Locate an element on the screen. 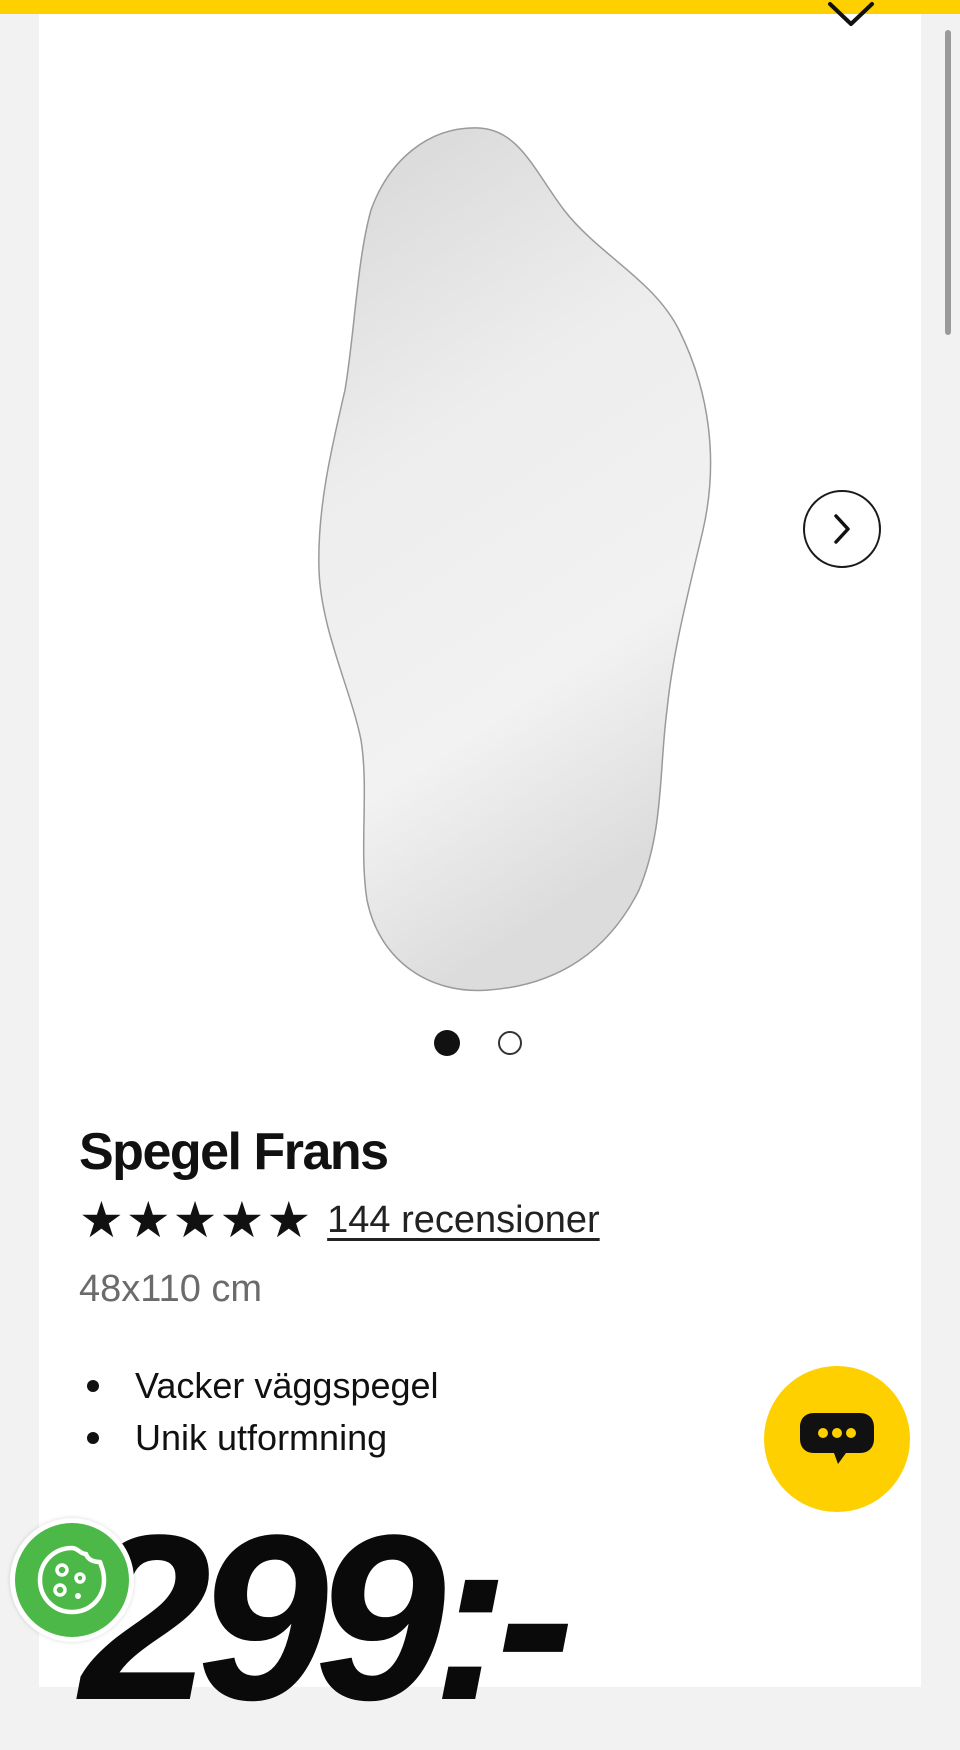  chevron-right-icon is located at coordinates (842, 529).